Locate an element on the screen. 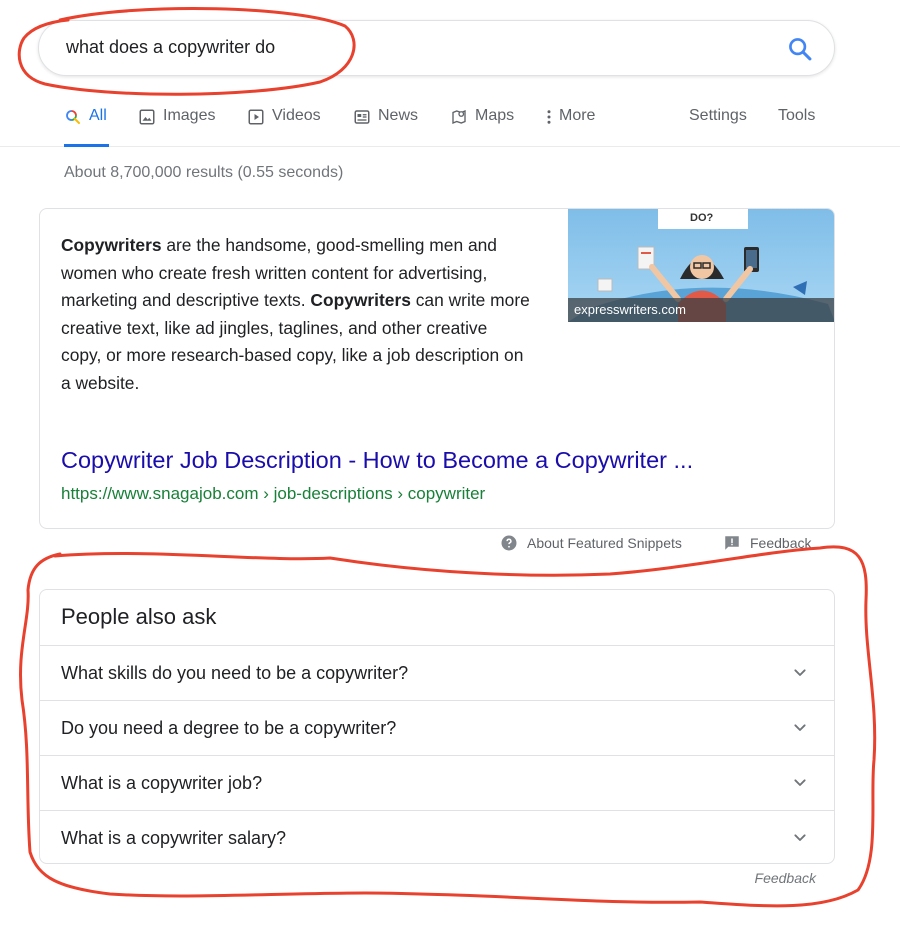 Image resolution: width=900 pixels, height=926 pixels. snippet-feedback: Feedback is located at coordinates (767, 543).